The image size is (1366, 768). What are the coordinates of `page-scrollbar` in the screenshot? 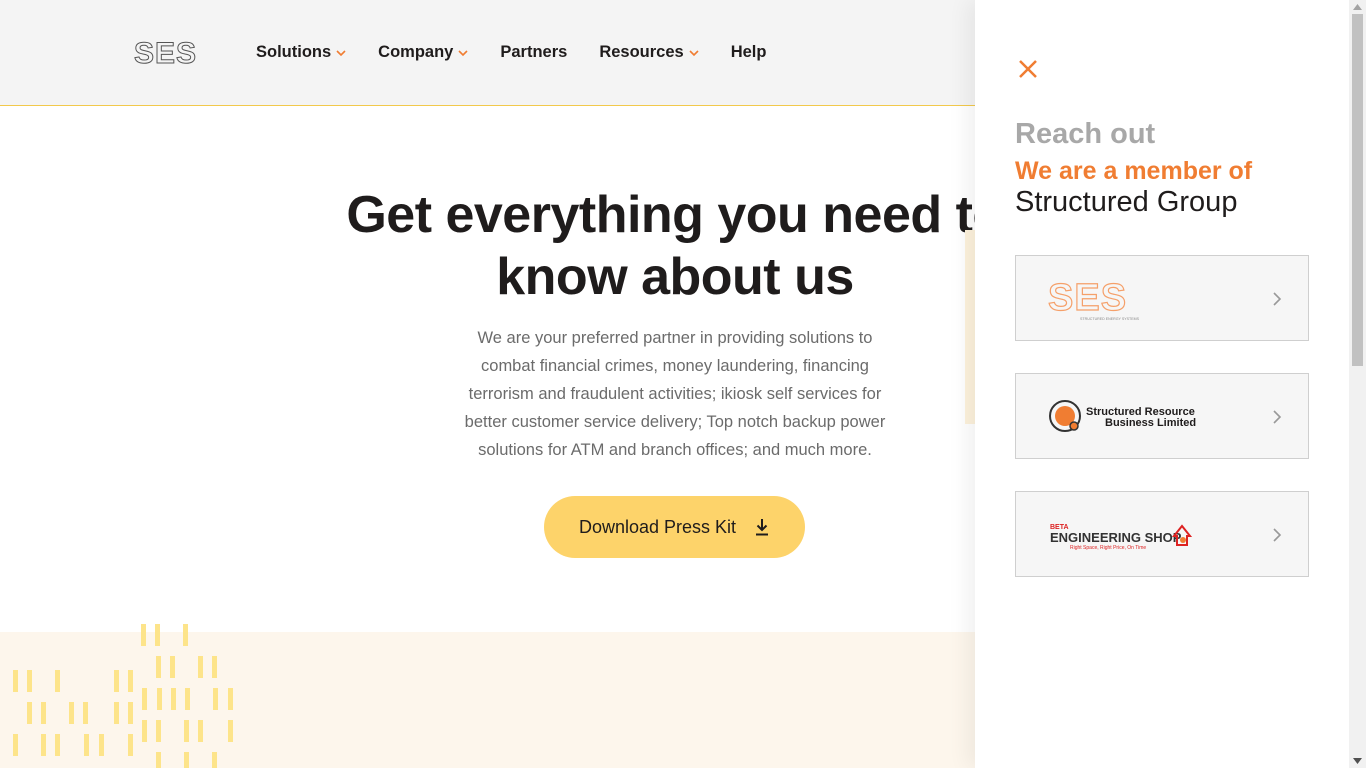 It's located at (1357, 384).